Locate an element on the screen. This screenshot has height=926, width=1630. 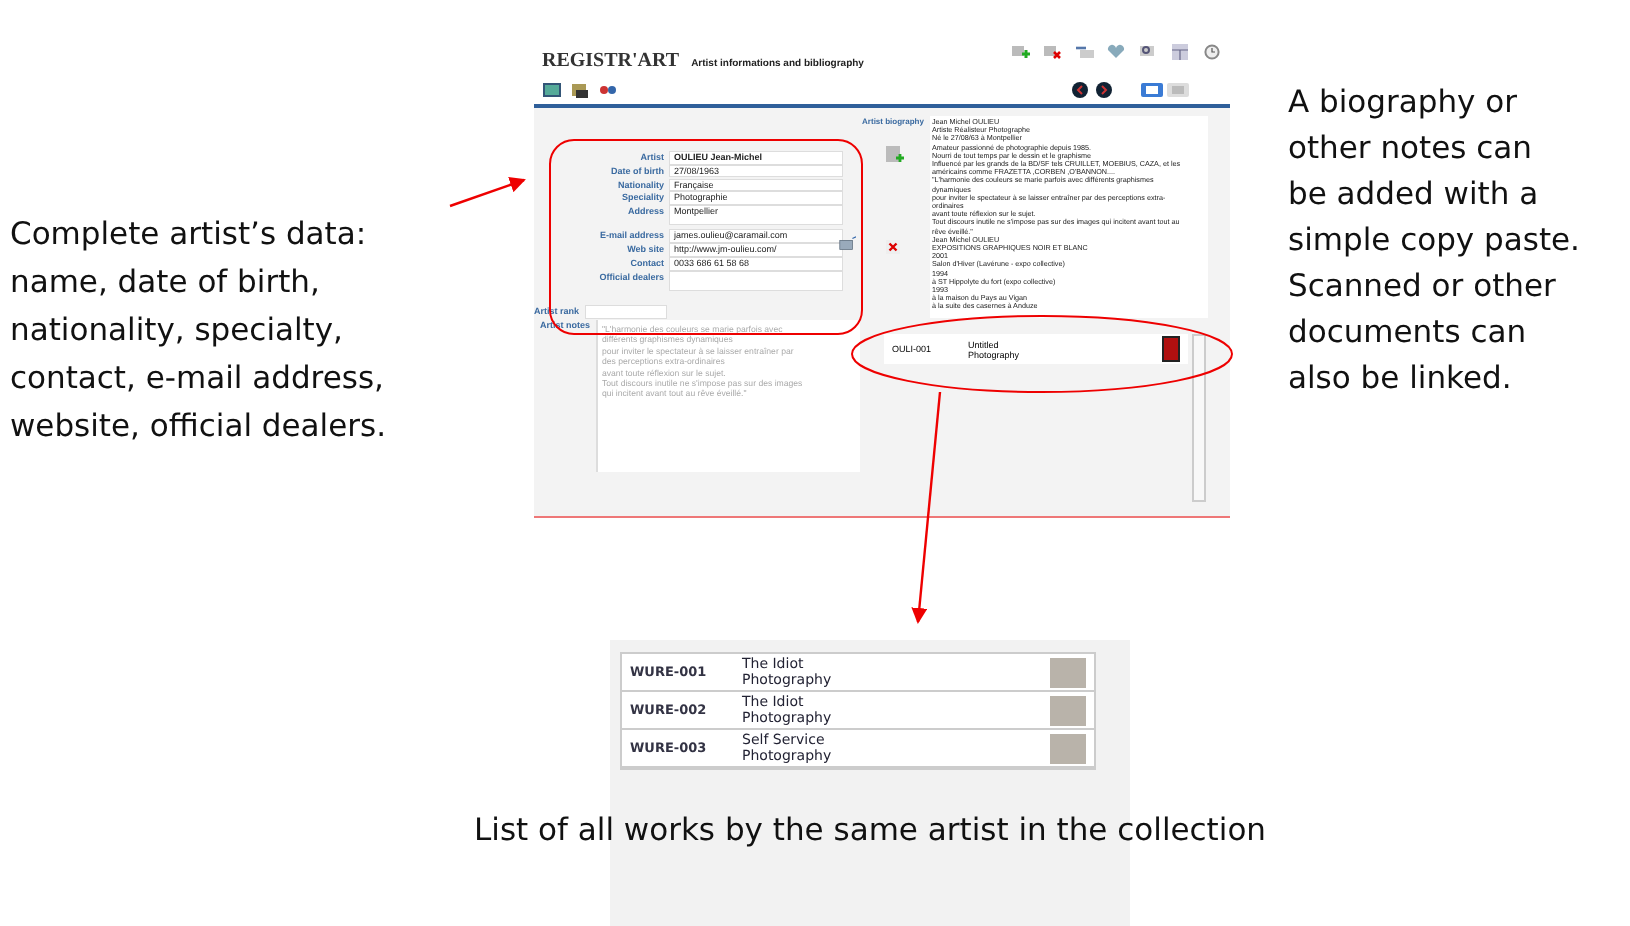
add-record-icon is located at coordinates (1020, 51).